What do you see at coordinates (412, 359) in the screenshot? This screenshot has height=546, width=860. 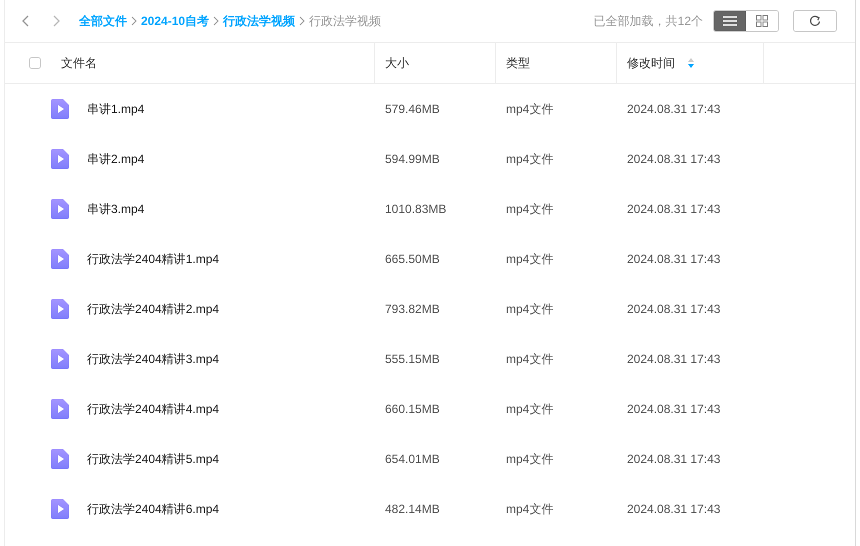 I see `file-size: 555.15MB` at bounding box center [412, 359].